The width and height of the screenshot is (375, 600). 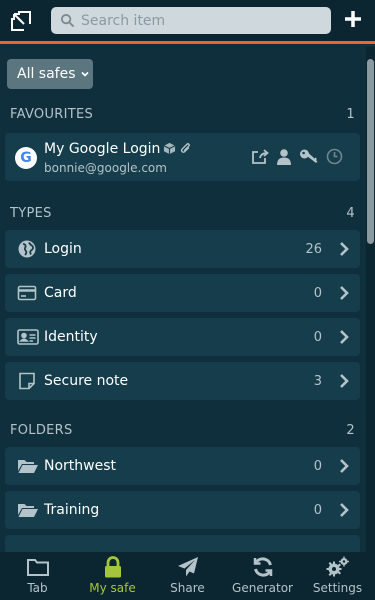 I want to click on paperclip-icon, so click(x=185, y=148).